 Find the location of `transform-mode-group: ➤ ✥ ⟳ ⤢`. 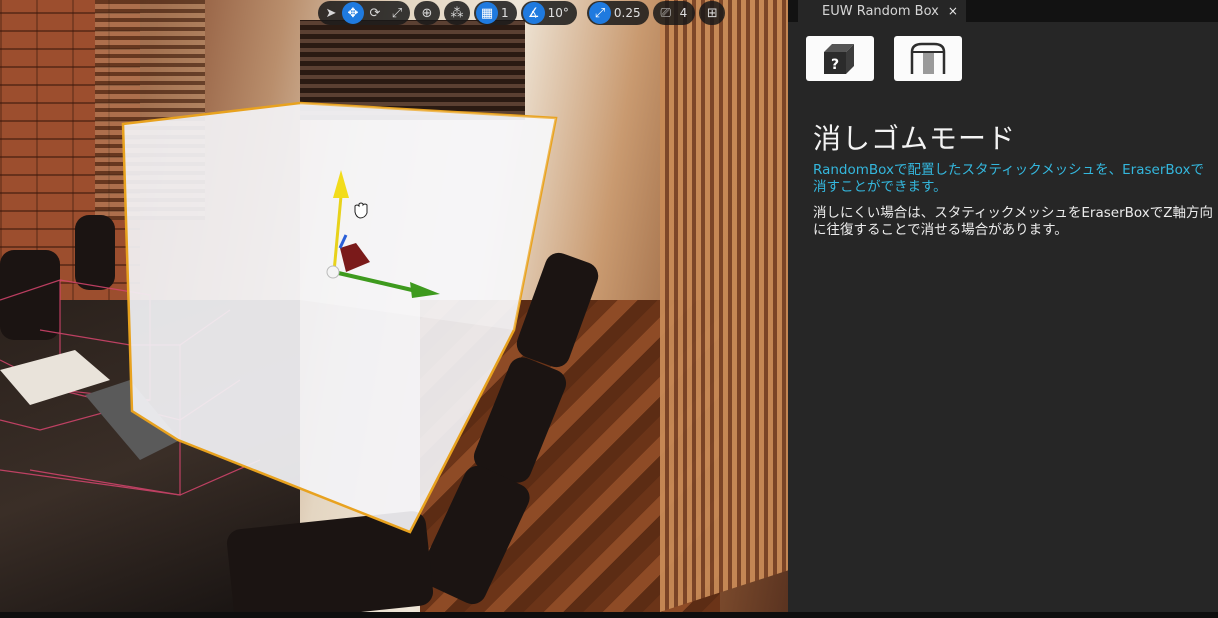

transform-mode-group: ➤ ✥ ⟳ ⤢ is located at coordinates (364, 13).